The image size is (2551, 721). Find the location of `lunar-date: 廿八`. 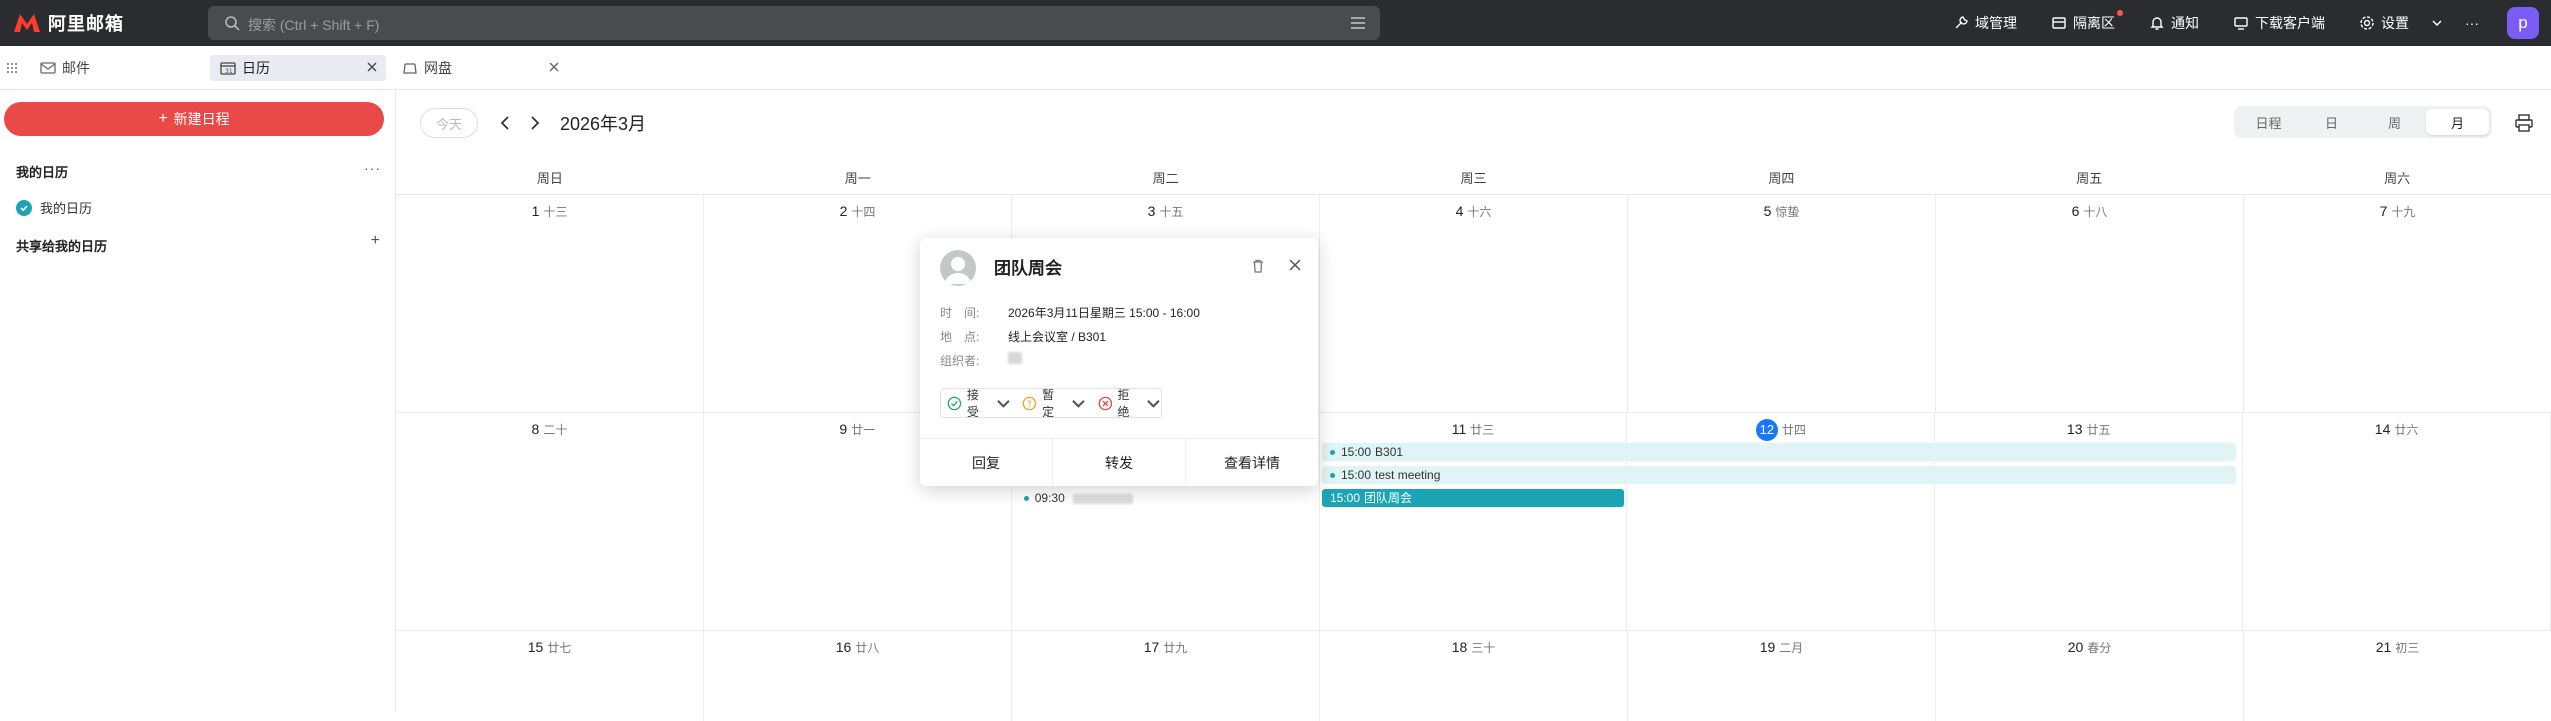

lunar-date: 廿八 is located at coordinates (867, 648).